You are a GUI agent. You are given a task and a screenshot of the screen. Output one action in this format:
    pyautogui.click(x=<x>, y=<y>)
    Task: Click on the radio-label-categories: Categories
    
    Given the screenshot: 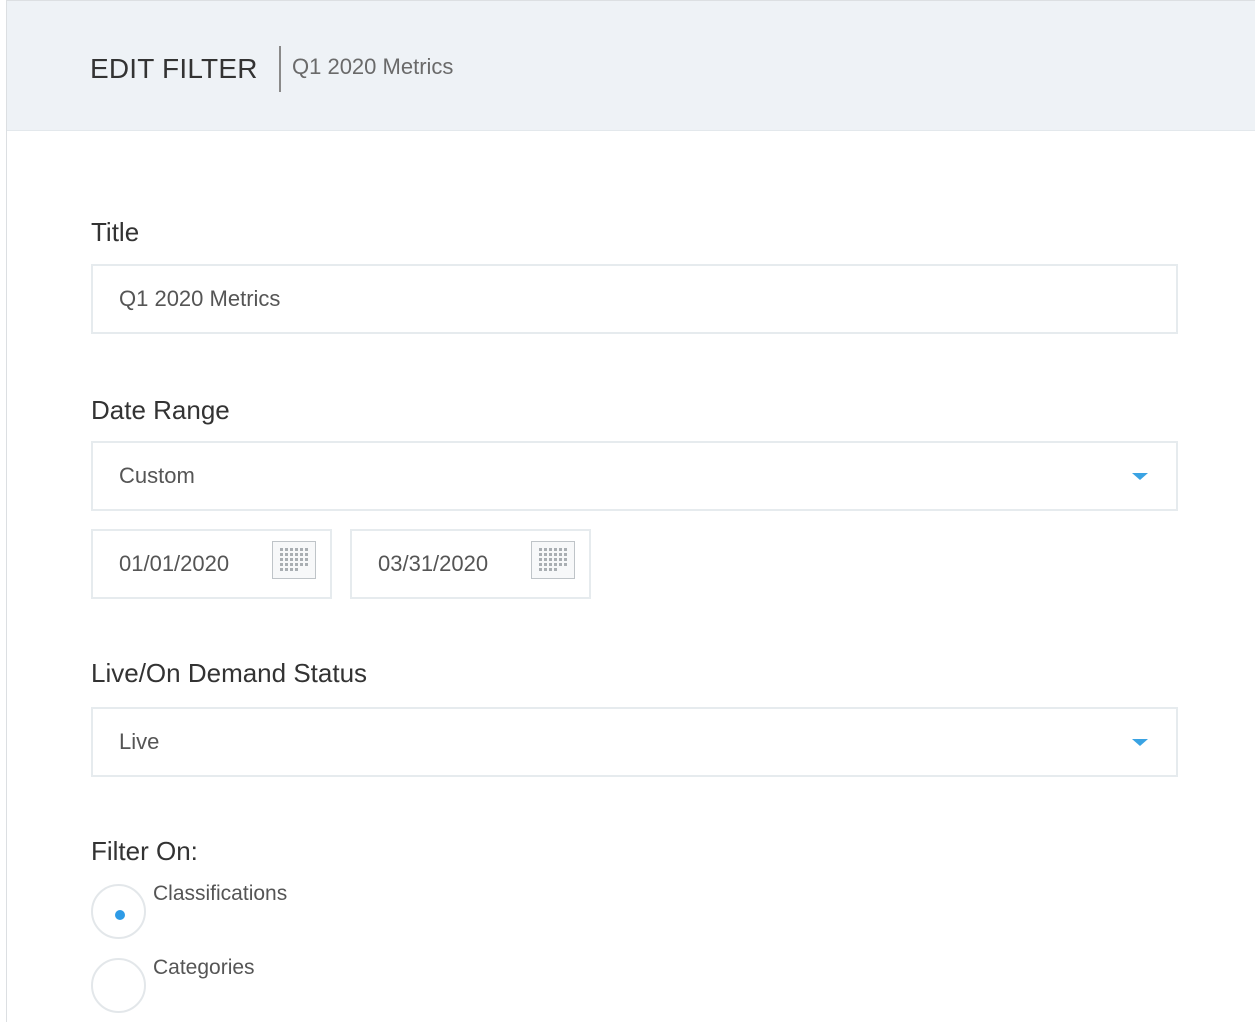 What is the action you would take?
    pyautogui.click(x=204, y=968)
    